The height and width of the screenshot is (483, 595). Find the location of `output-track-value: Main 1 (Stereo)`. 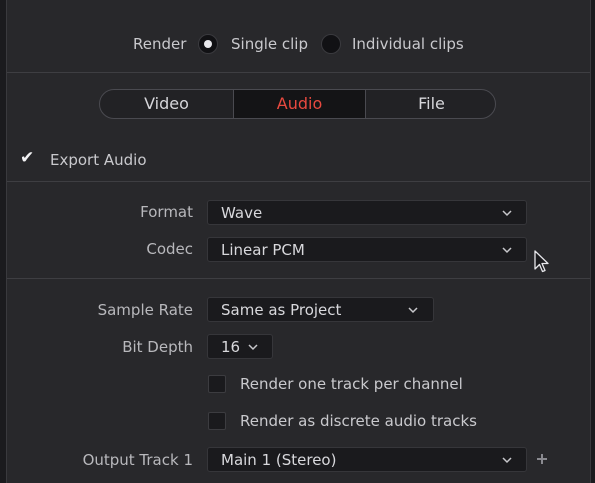

output-track-value: Main 1 (Stereo) is located at coordinates (279, 460).